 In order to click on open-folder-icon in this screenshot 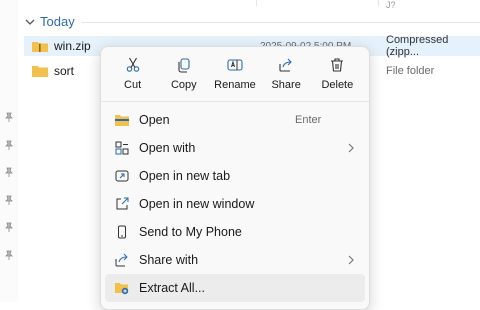, I will do `click(122, 120)`.